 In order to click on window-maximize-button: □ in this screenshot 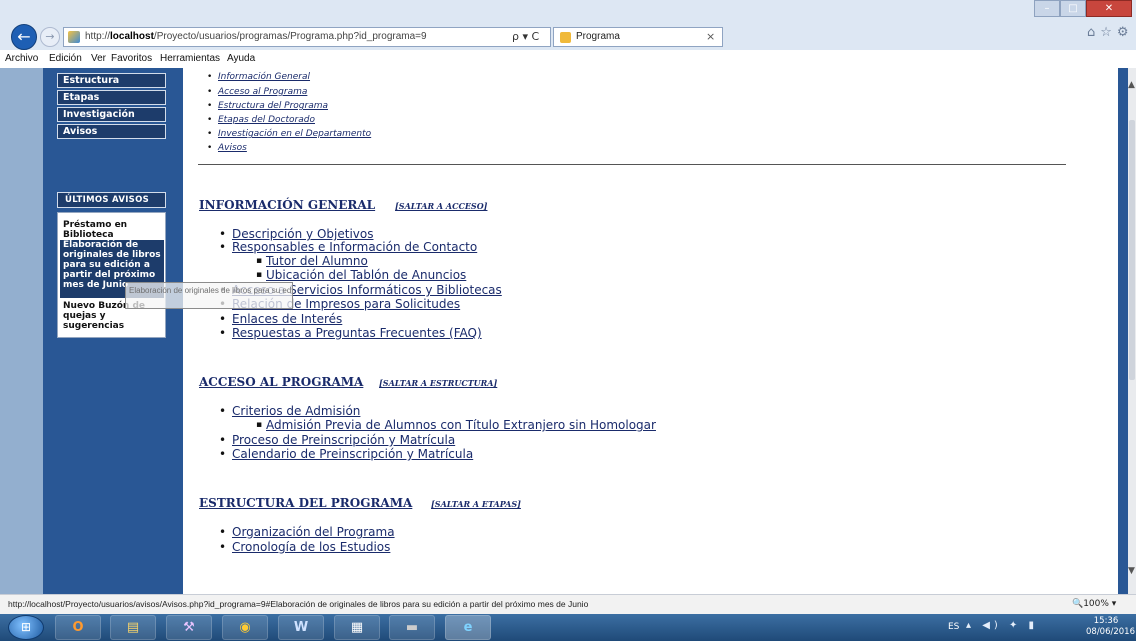, I will do `click(1073, 8)`.